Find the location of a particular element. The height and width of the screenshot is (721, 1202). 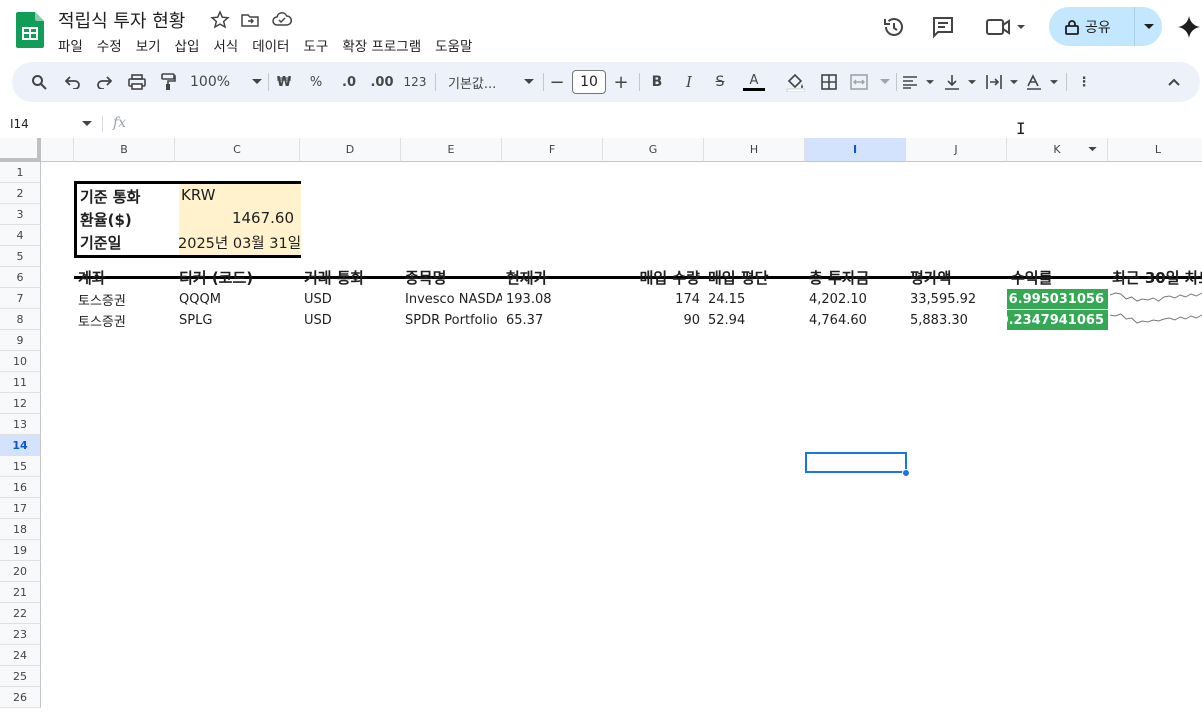

font-size-decrease-button: − is located at coordinates (557, 82).